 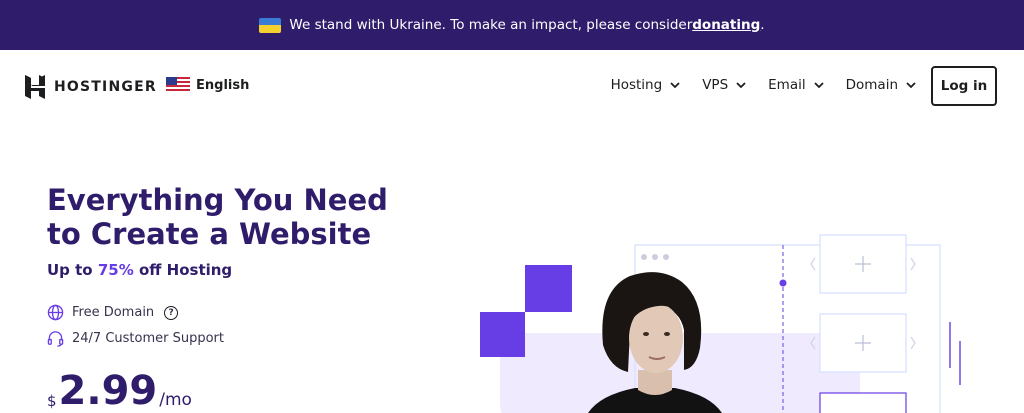 What do you see at coordinates (787, 85) in the screenshot?
I see `menu-email-label: Email` at bounding box center [787, 85].